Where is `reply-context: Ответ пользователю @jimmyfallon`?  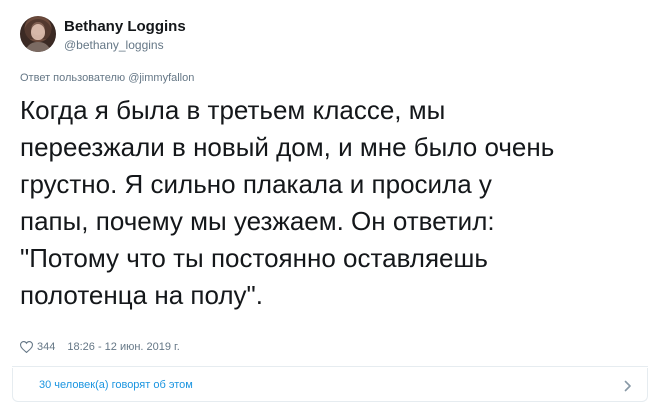 reply-context: Ответ пользователю @jimmyfallon is located at coordinates (107, 78).